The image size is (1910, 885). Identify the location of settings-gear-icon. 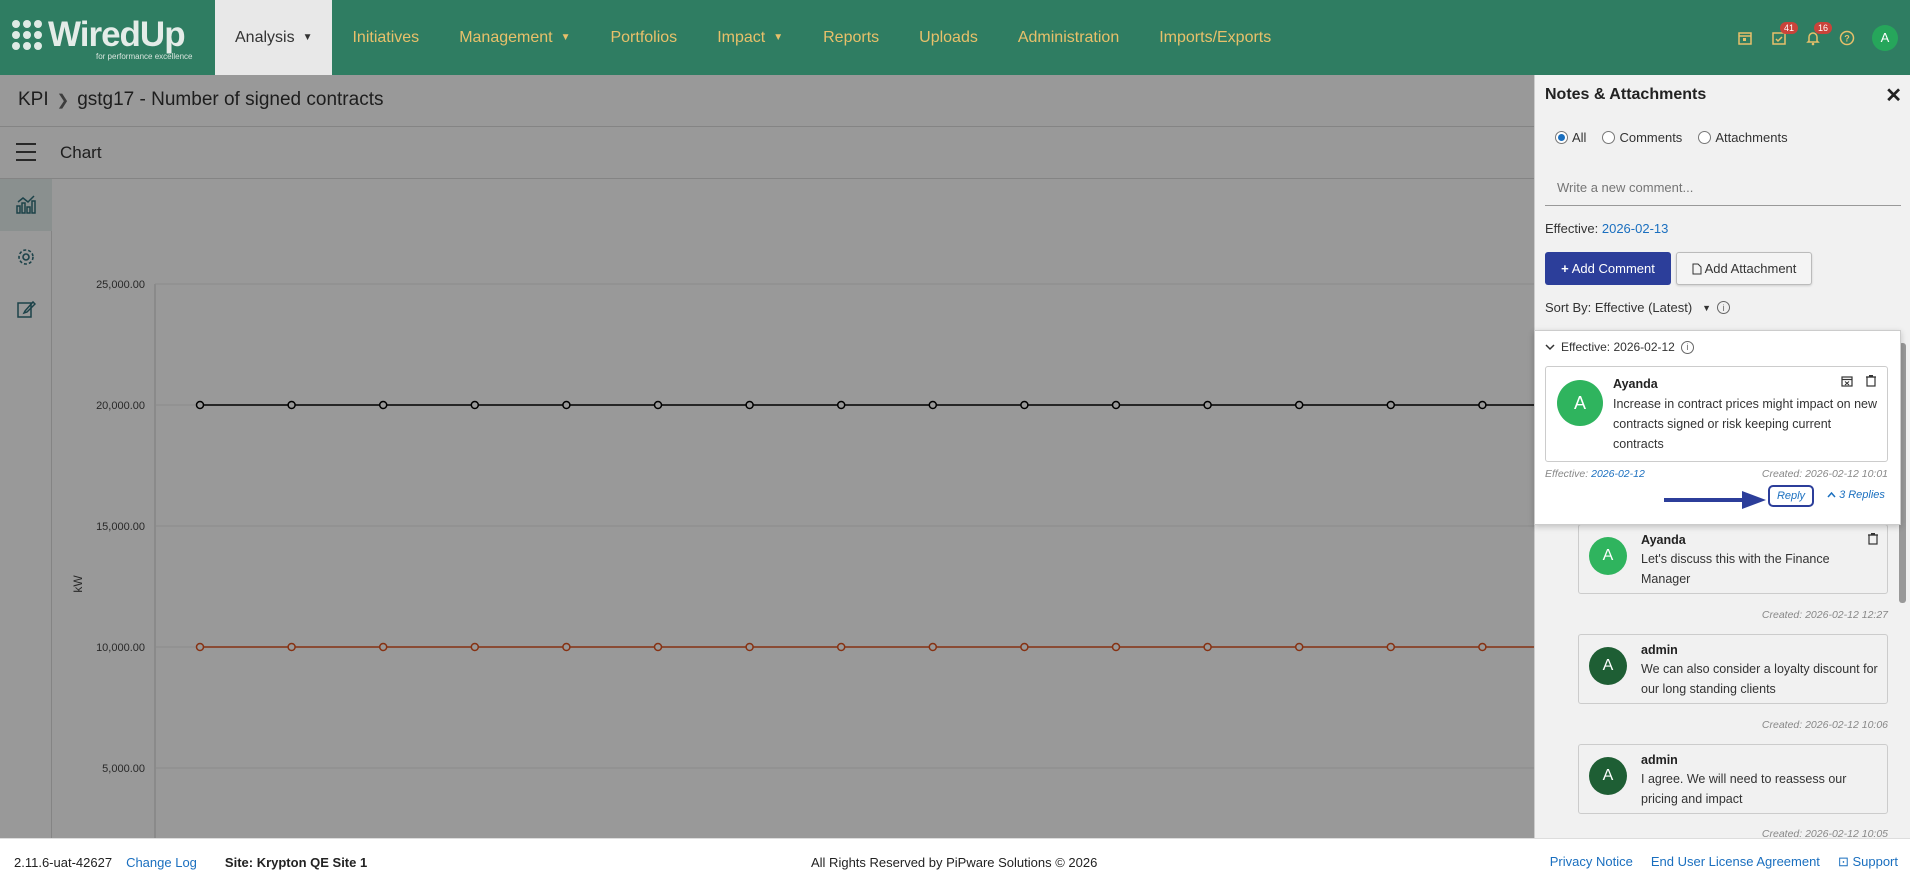
(26, 257).